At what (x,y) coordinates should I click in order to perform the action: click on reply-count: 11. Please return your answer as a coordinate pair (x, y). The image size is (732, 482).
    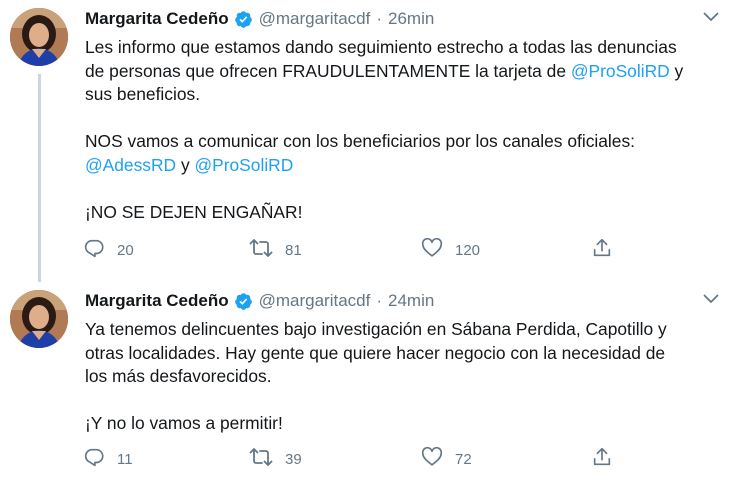
    Looking at the image, I should click on (125, 459).